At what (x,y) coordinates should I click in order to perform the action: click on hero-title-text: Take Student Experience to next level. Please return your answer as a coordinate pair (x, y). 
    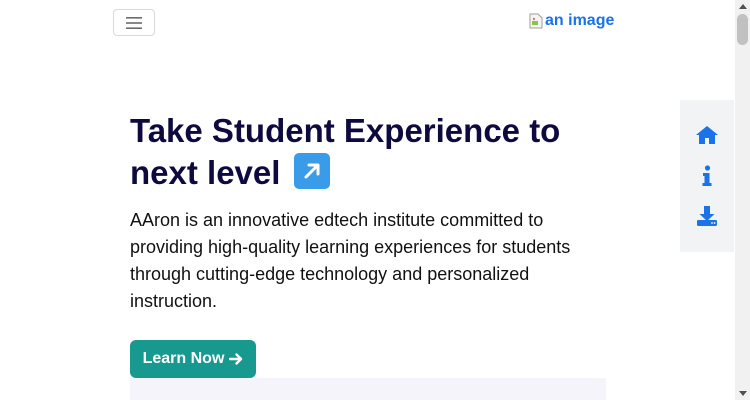
    Looking at the image, I should click on (345, 151).